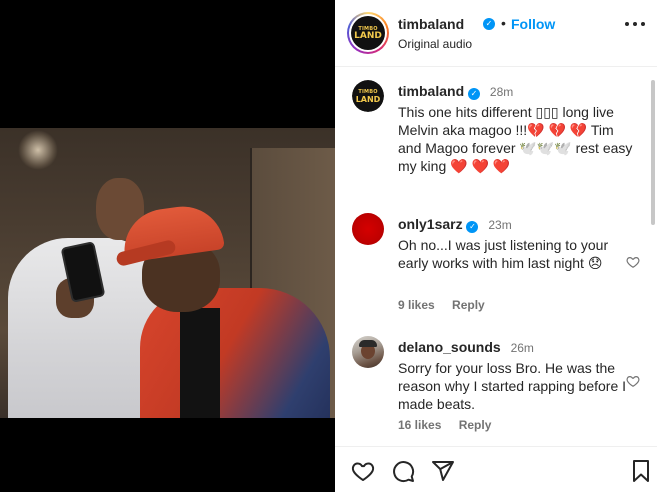 The width and height of the screenshot is (657, 492). What do you see at coordinates (449, 347) in the screenshot?
I see `comment-username: delano_sounds` at bounding box center [449, 347].